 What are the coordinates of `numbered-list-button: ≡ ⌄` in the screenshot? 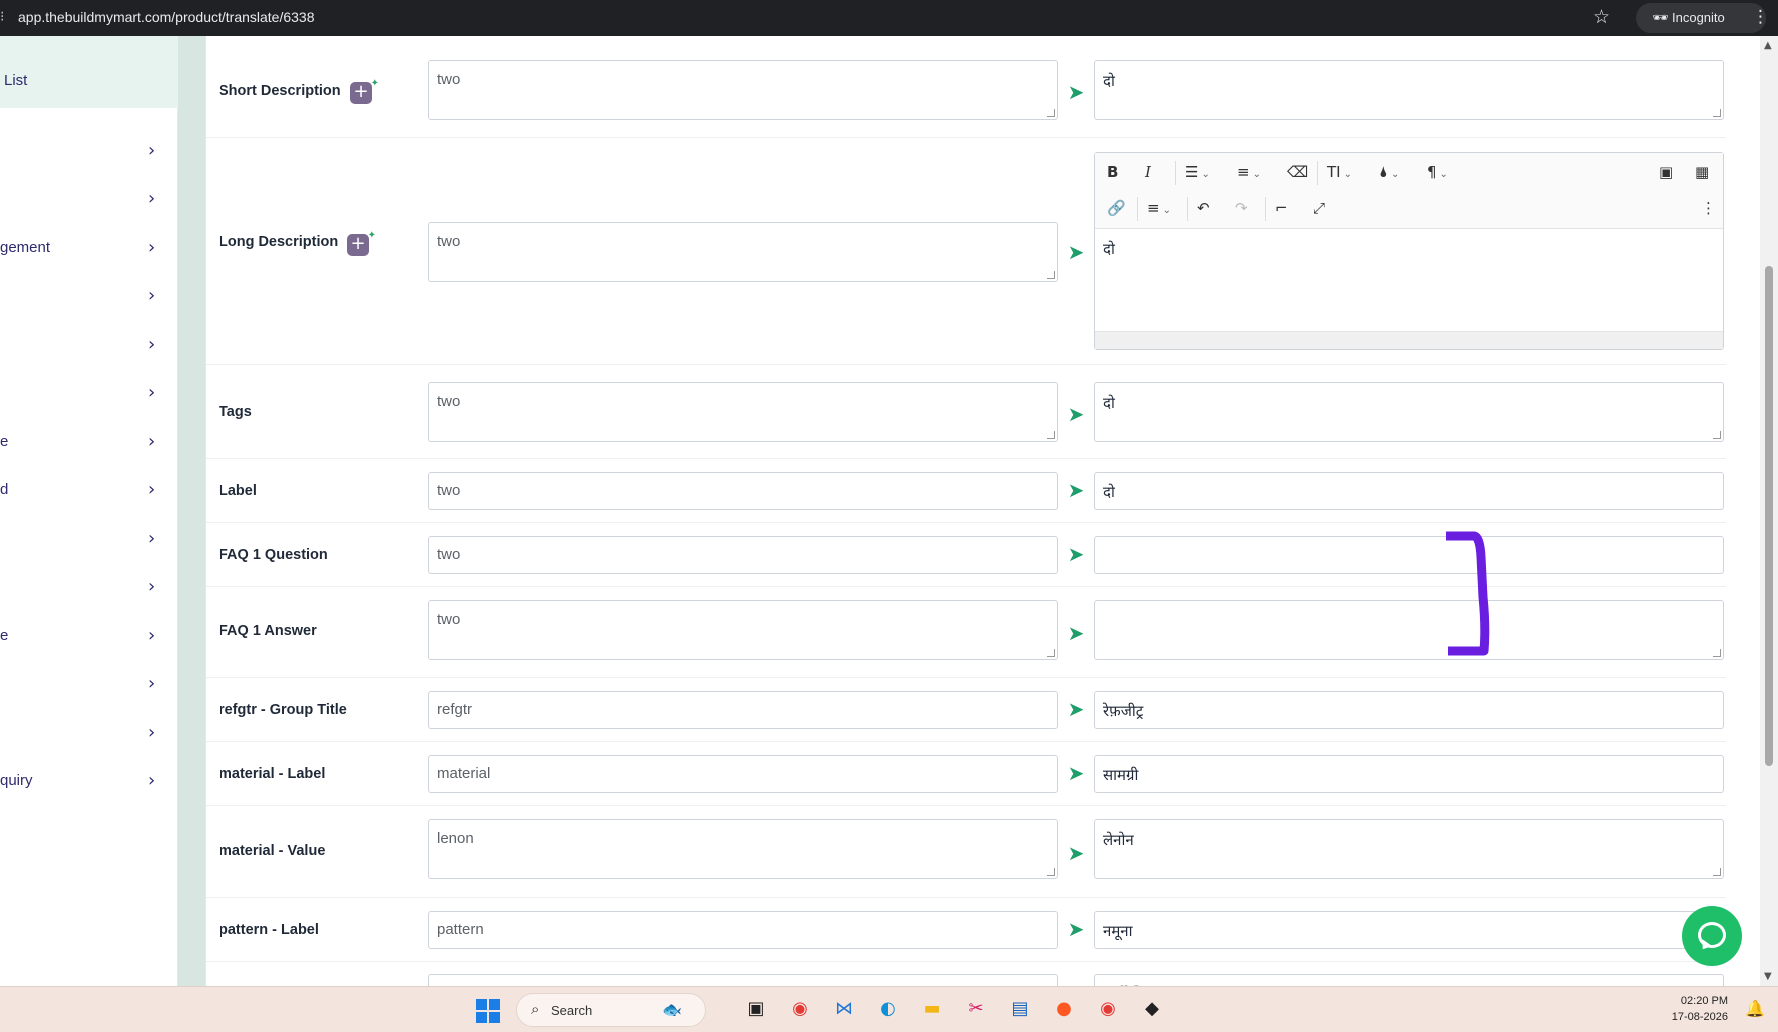 It's located at (1249, 172).